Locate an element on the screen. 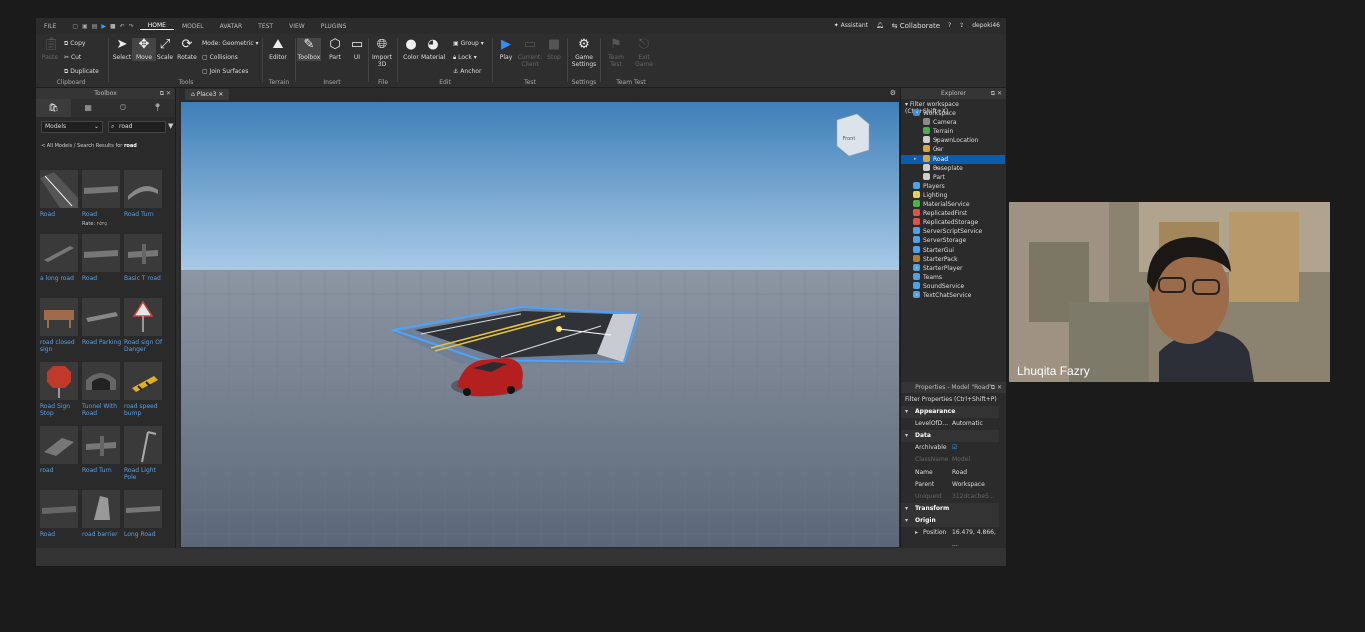  property-category: ▾ Transform is located at coordinates (950, 508).